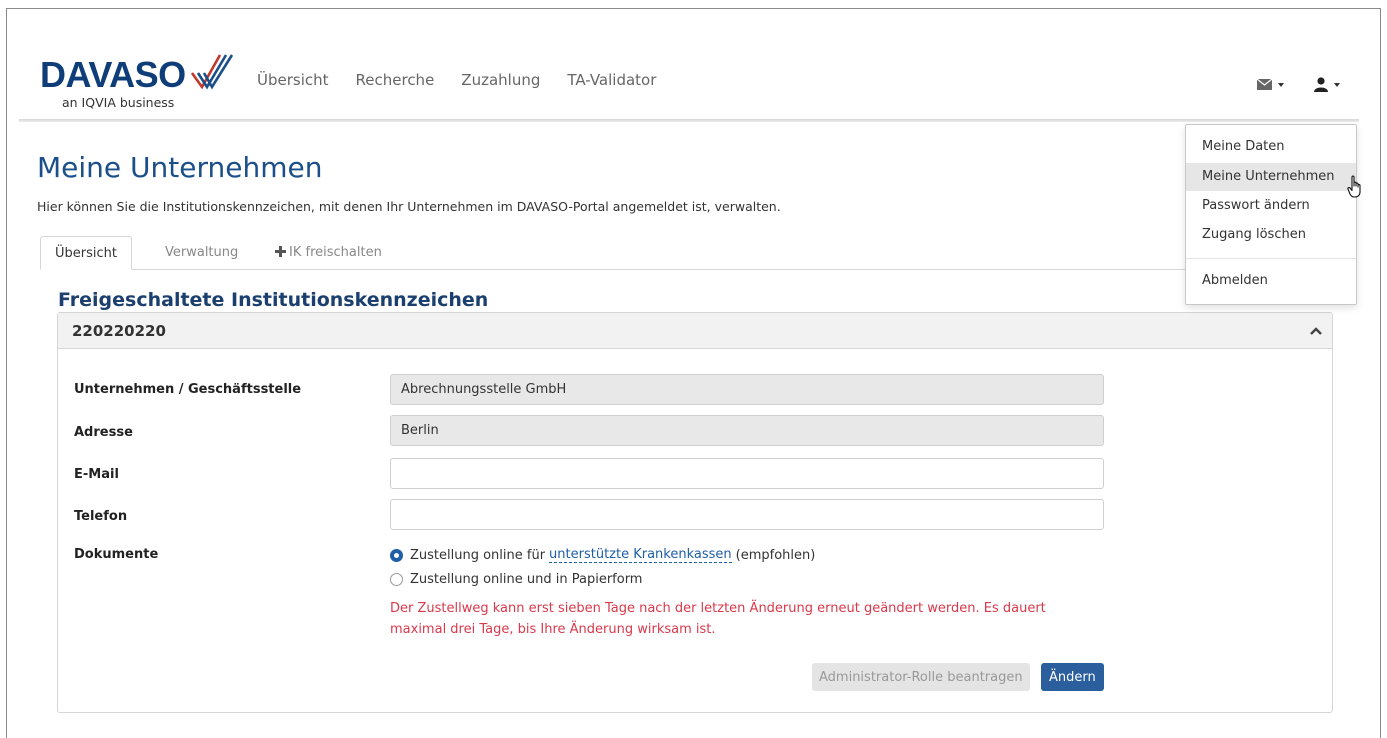  What do you see at coordinates (695, 331) in the screenshot?
I see `panel-header: 220220220` at bounding box center [695, 331].